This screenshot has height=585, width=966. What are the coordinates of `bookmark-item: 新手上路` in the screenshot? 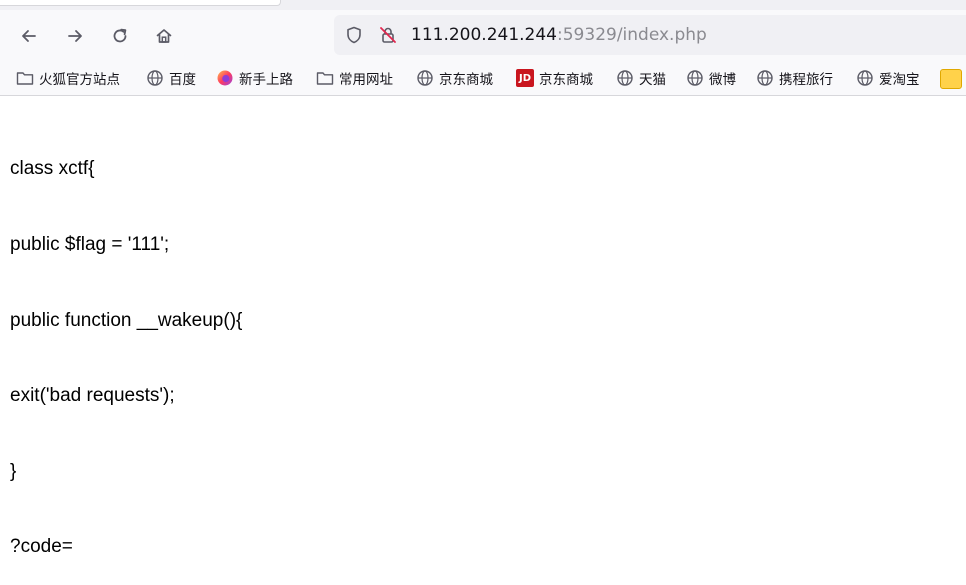 It's located at (254, 78).